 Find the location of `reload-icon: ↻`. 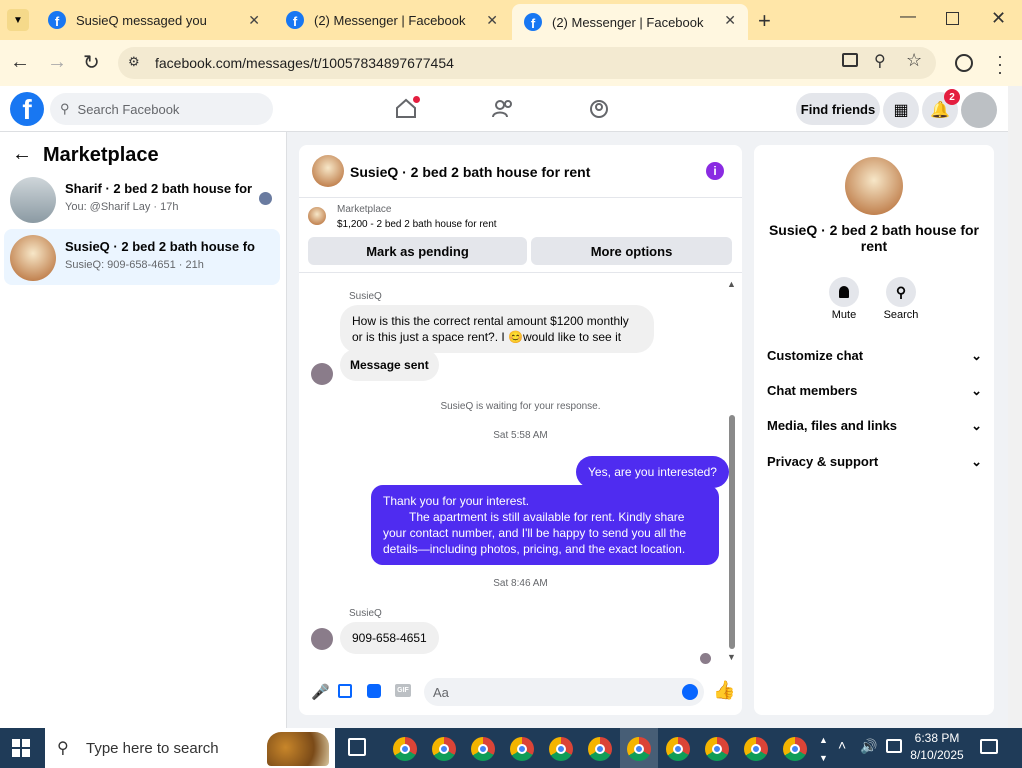

reload-icon: ↻ is located at coordinates (91, 62).